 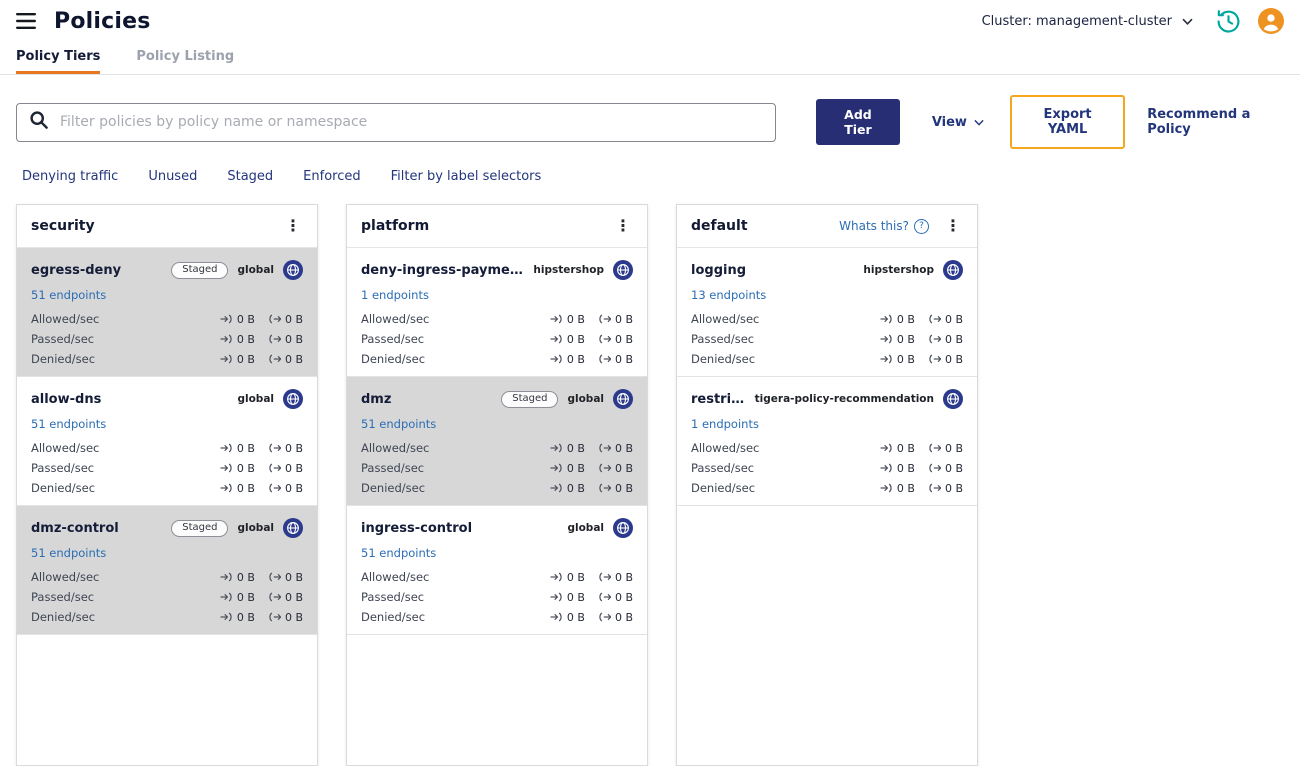 What do you see at coordinates (1067, 122) in the screenshot?
I see `export-yaml-button: Export YAML` at bounding box center [1067, 122].